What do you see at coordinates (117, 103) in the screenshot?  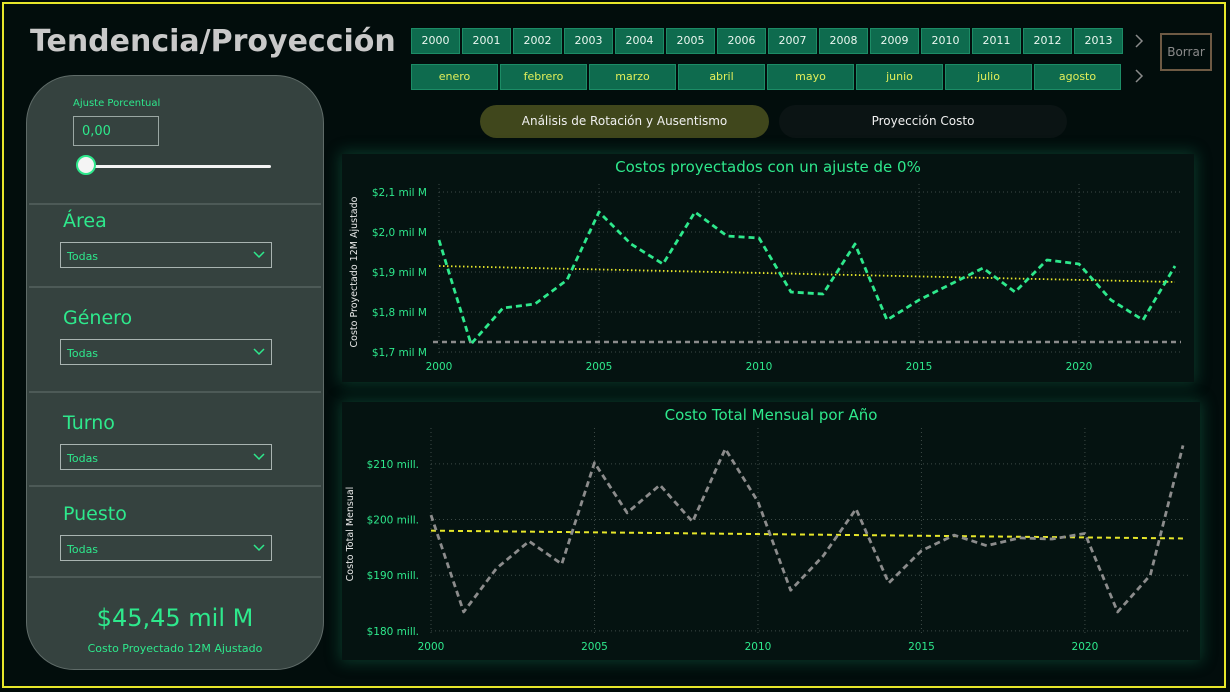 I see `adjust-label: Ajuste Porcentual` at bounding box center [117, 103].